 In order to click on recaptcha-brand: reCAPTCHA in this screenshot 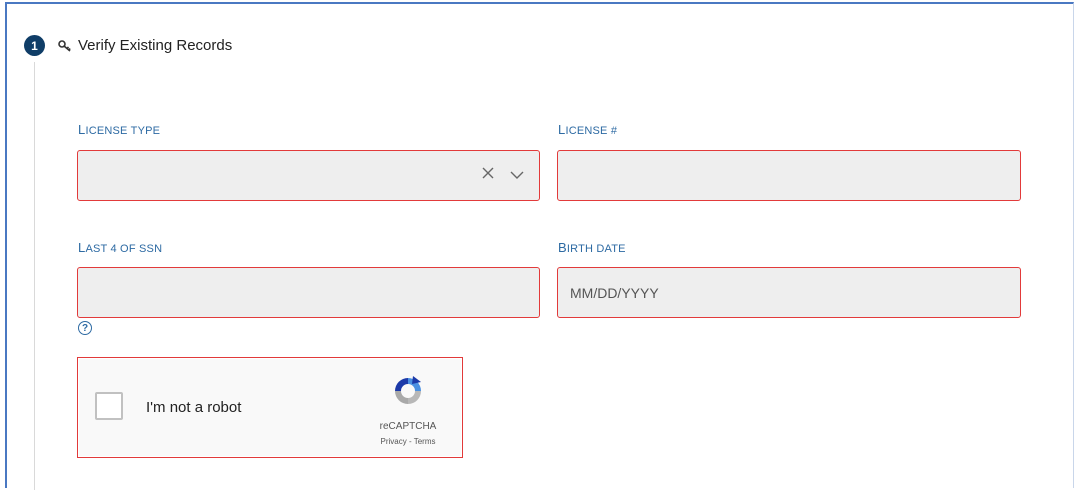, I will do `click(408, 426)`.